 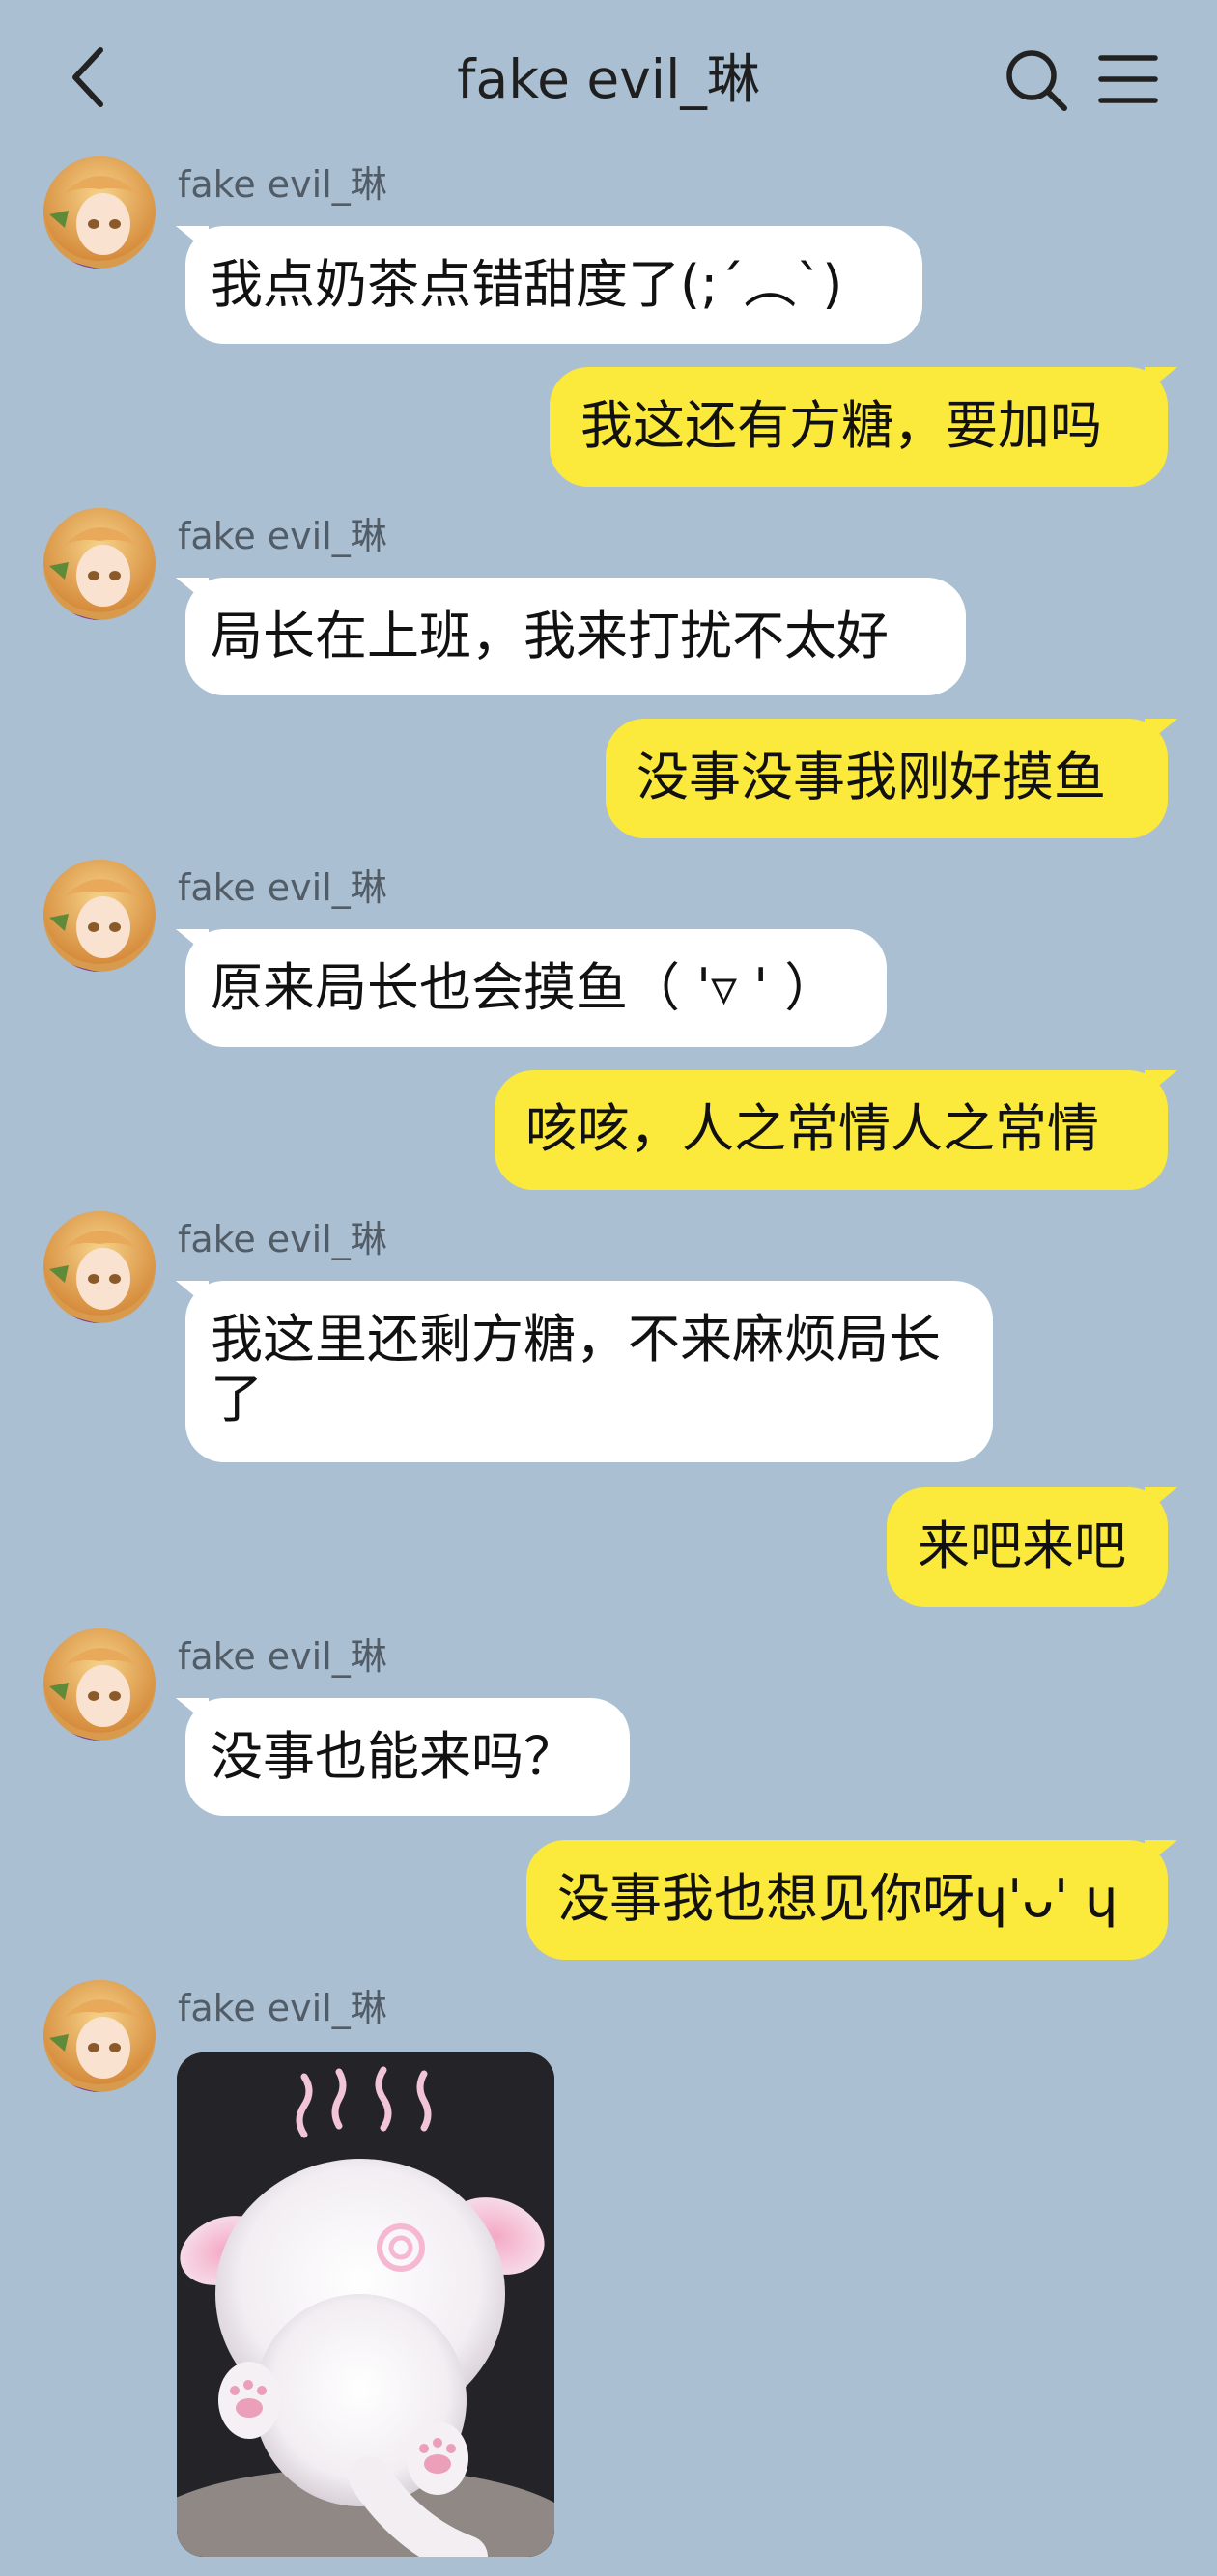 I want to click on outgoing-message-bubble: 咳咳，人之常情人之常情, so click(x=831, y=1130).